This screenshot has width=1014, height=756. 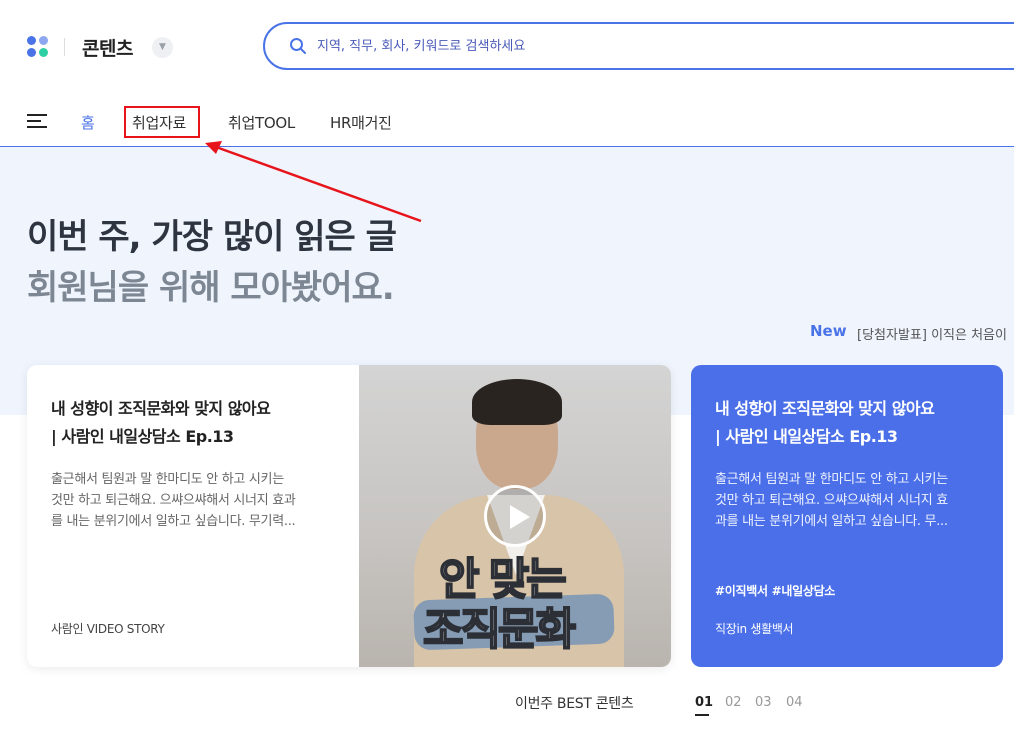 I want to click on hero-title: 이번 주, 가장 많이 읽은 글, so click(x=212, y=237).